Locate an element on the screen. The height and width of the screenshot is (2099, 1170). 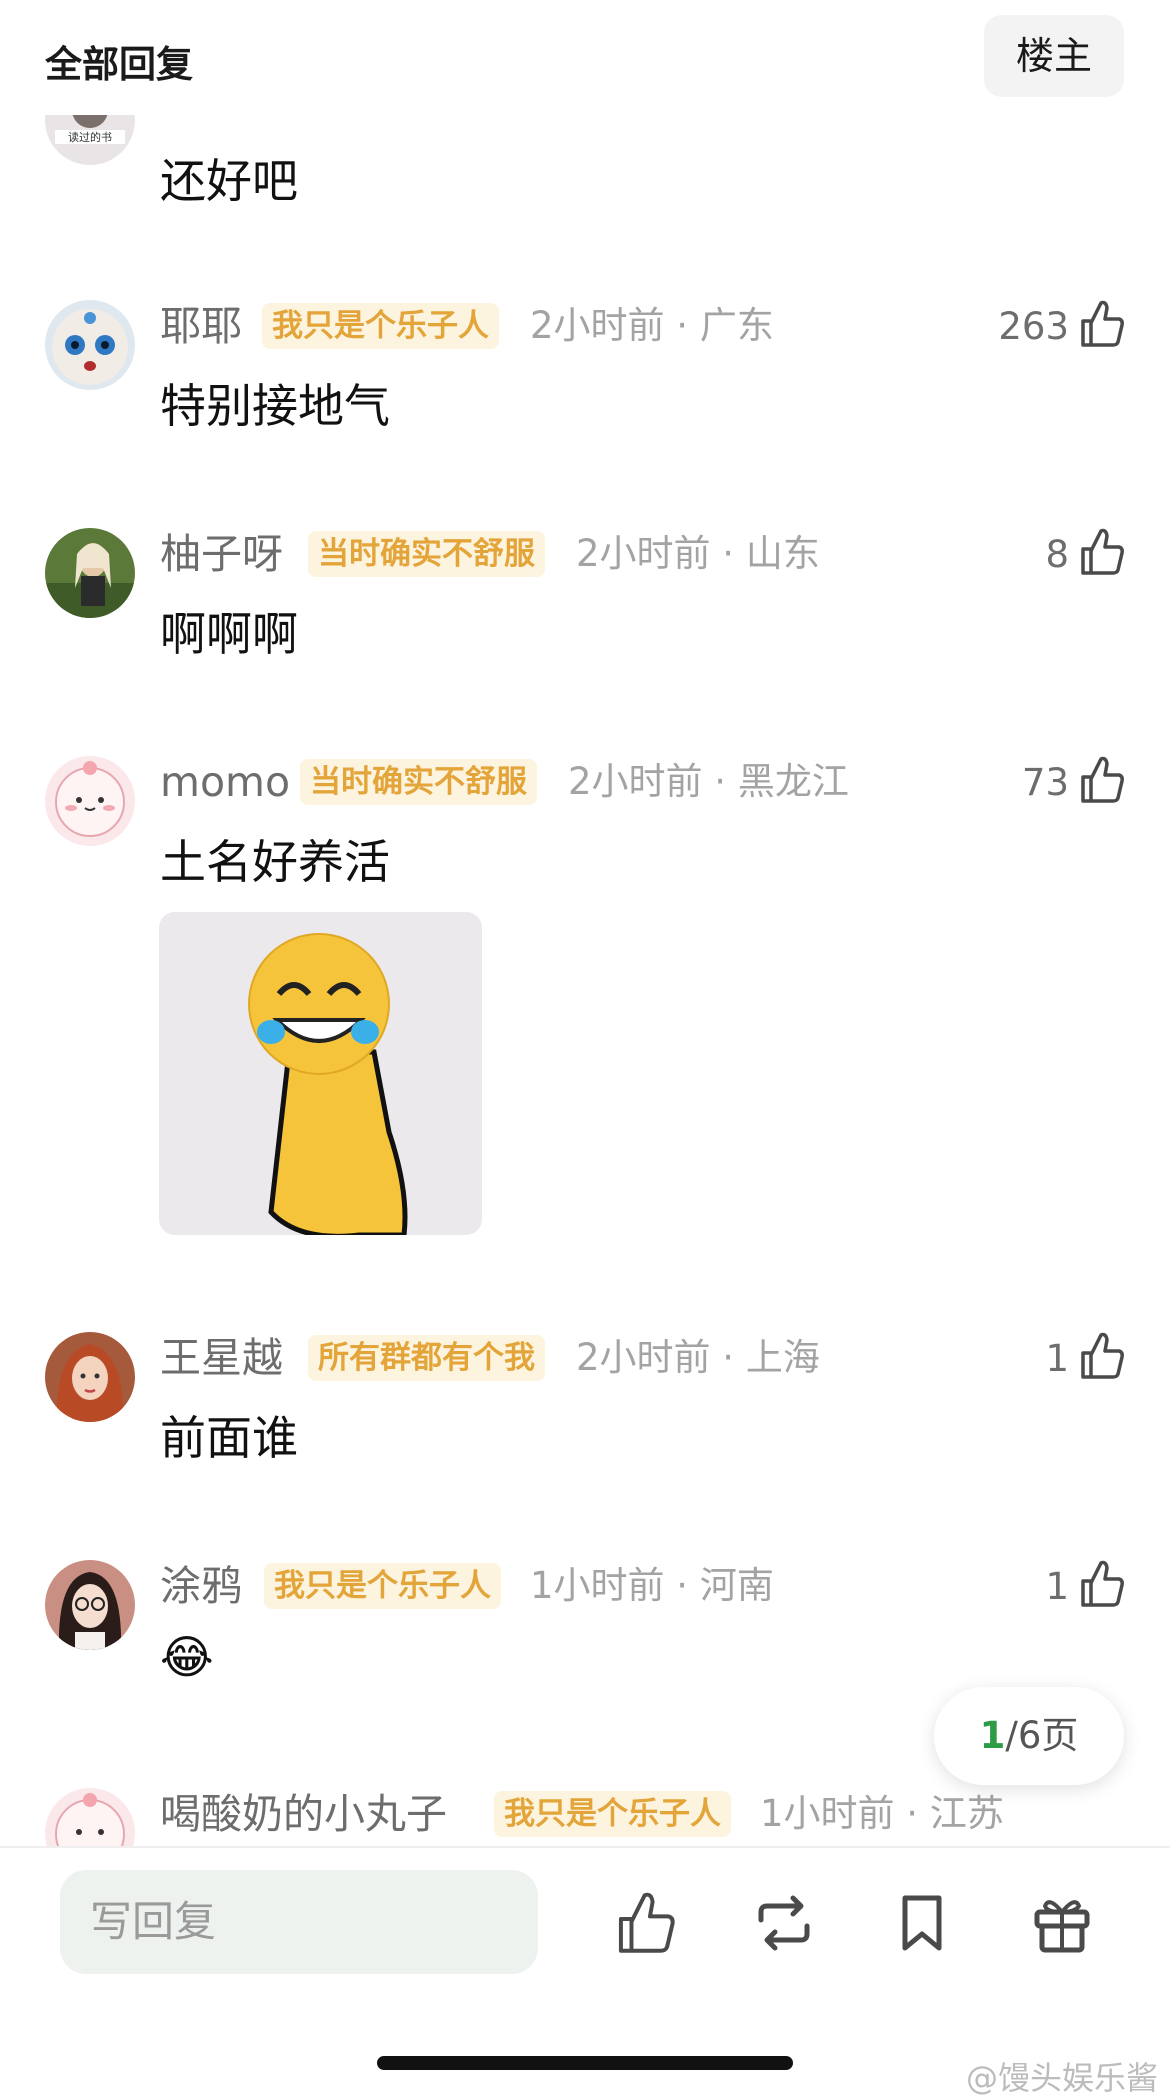
user-name: 耶耶 is located at coordinates (201, 326).